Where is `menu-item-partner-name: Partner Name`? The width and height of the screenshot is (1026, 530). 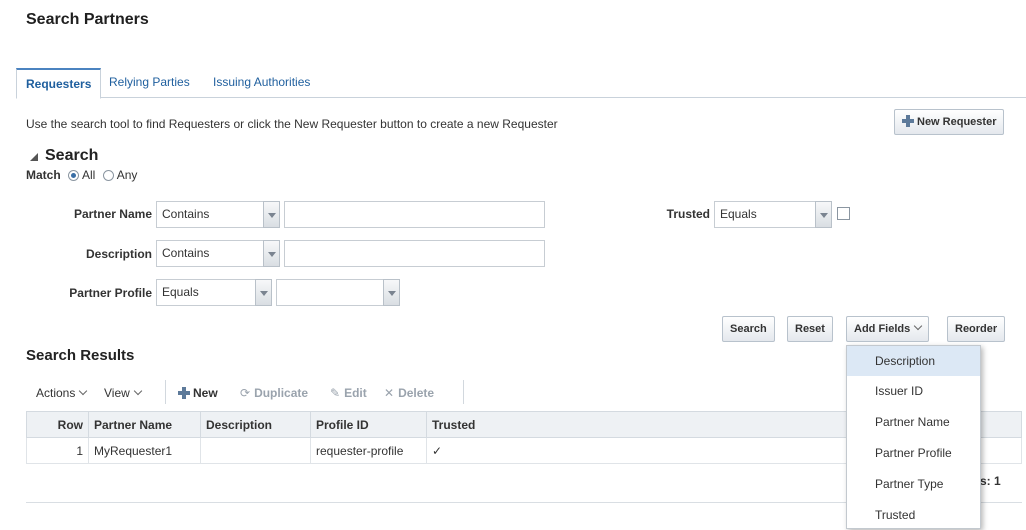 menu-item-partner-name: Partner Name is located at coordinates (913, 422).